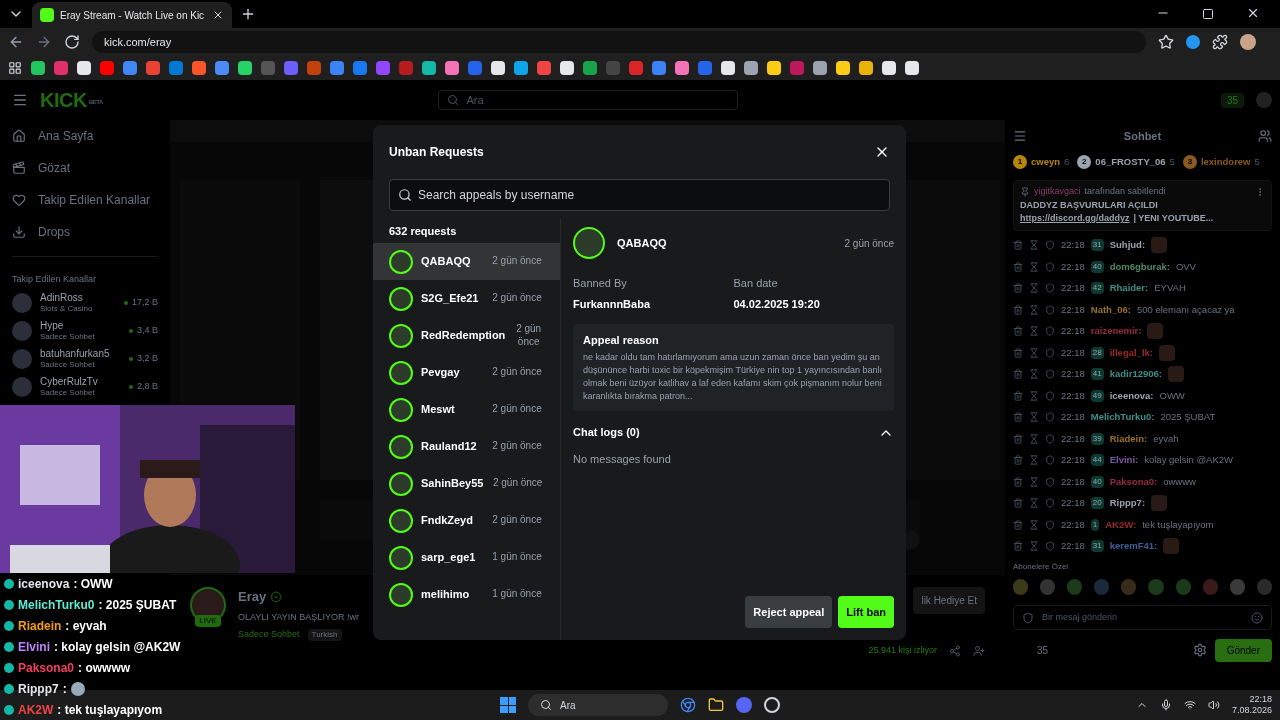  Describe the element at coordinates (15, 68) in the screenshot. I see `apps-icon` at that location.